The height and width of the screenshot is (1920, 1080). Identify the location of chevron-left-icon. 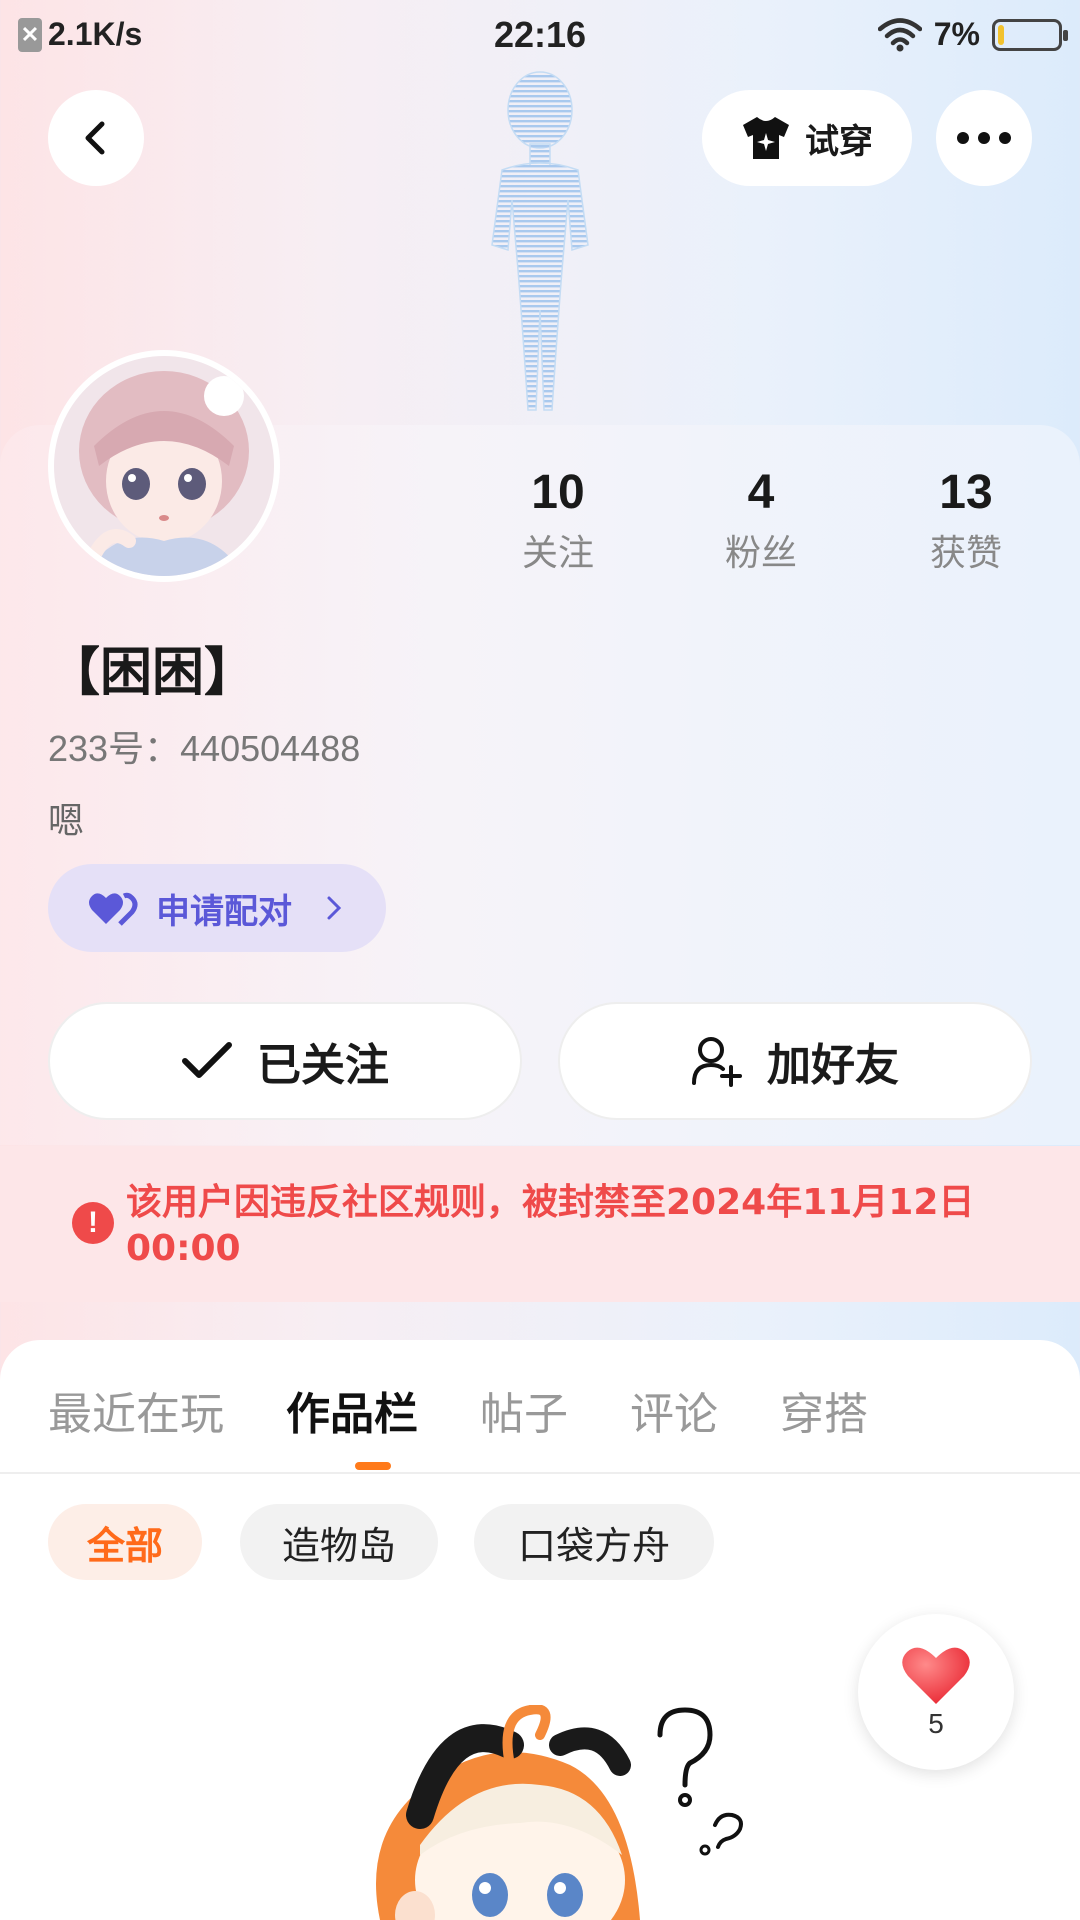
(95, 138).